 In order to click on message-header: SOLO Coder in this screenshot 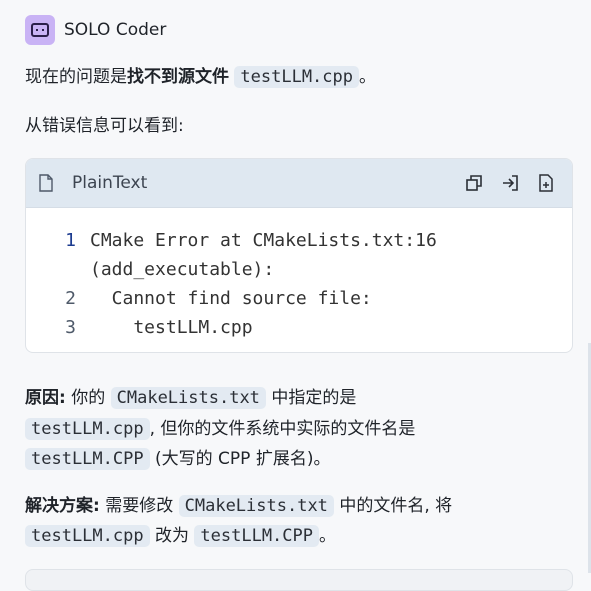, I will do `click(95, 30)`.